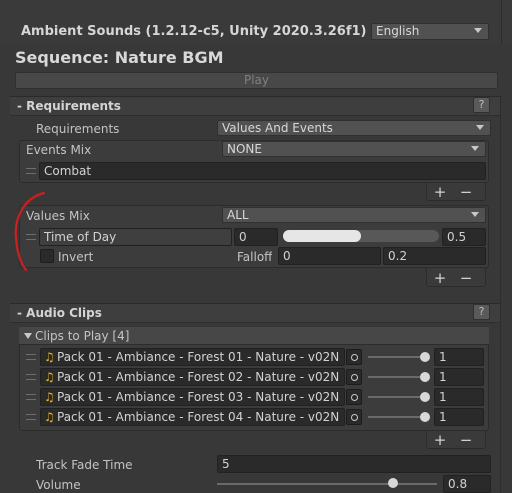 The height and width of the screenshot is (493, 512). What do you see at coordinates (354, 128) in the screenshot?
I see `requirements-dropdown: Values And Events` at bounding box center [354, 128].